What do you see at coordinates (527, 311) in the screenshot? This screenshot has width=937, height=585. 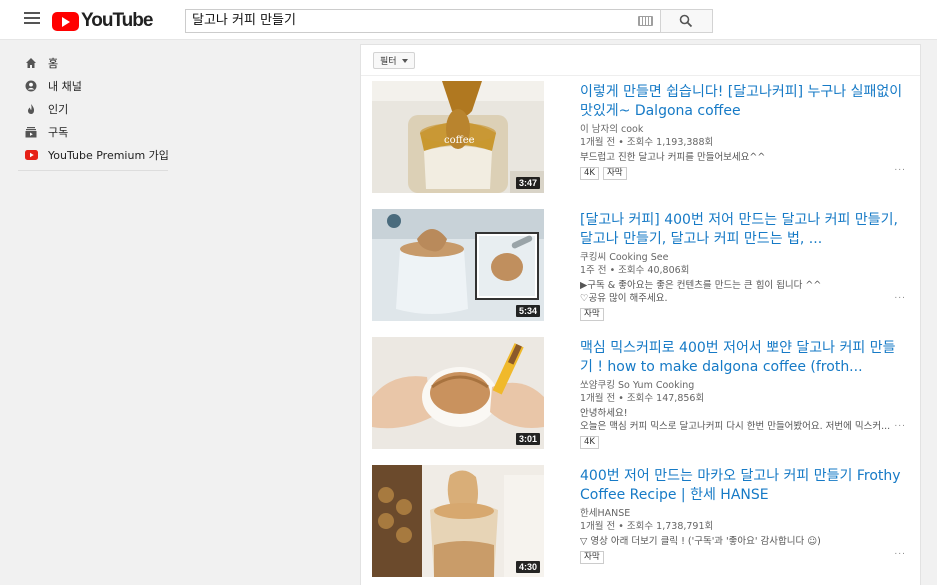 I see `video-duration: 5:34` at bounding box center [527, 311].